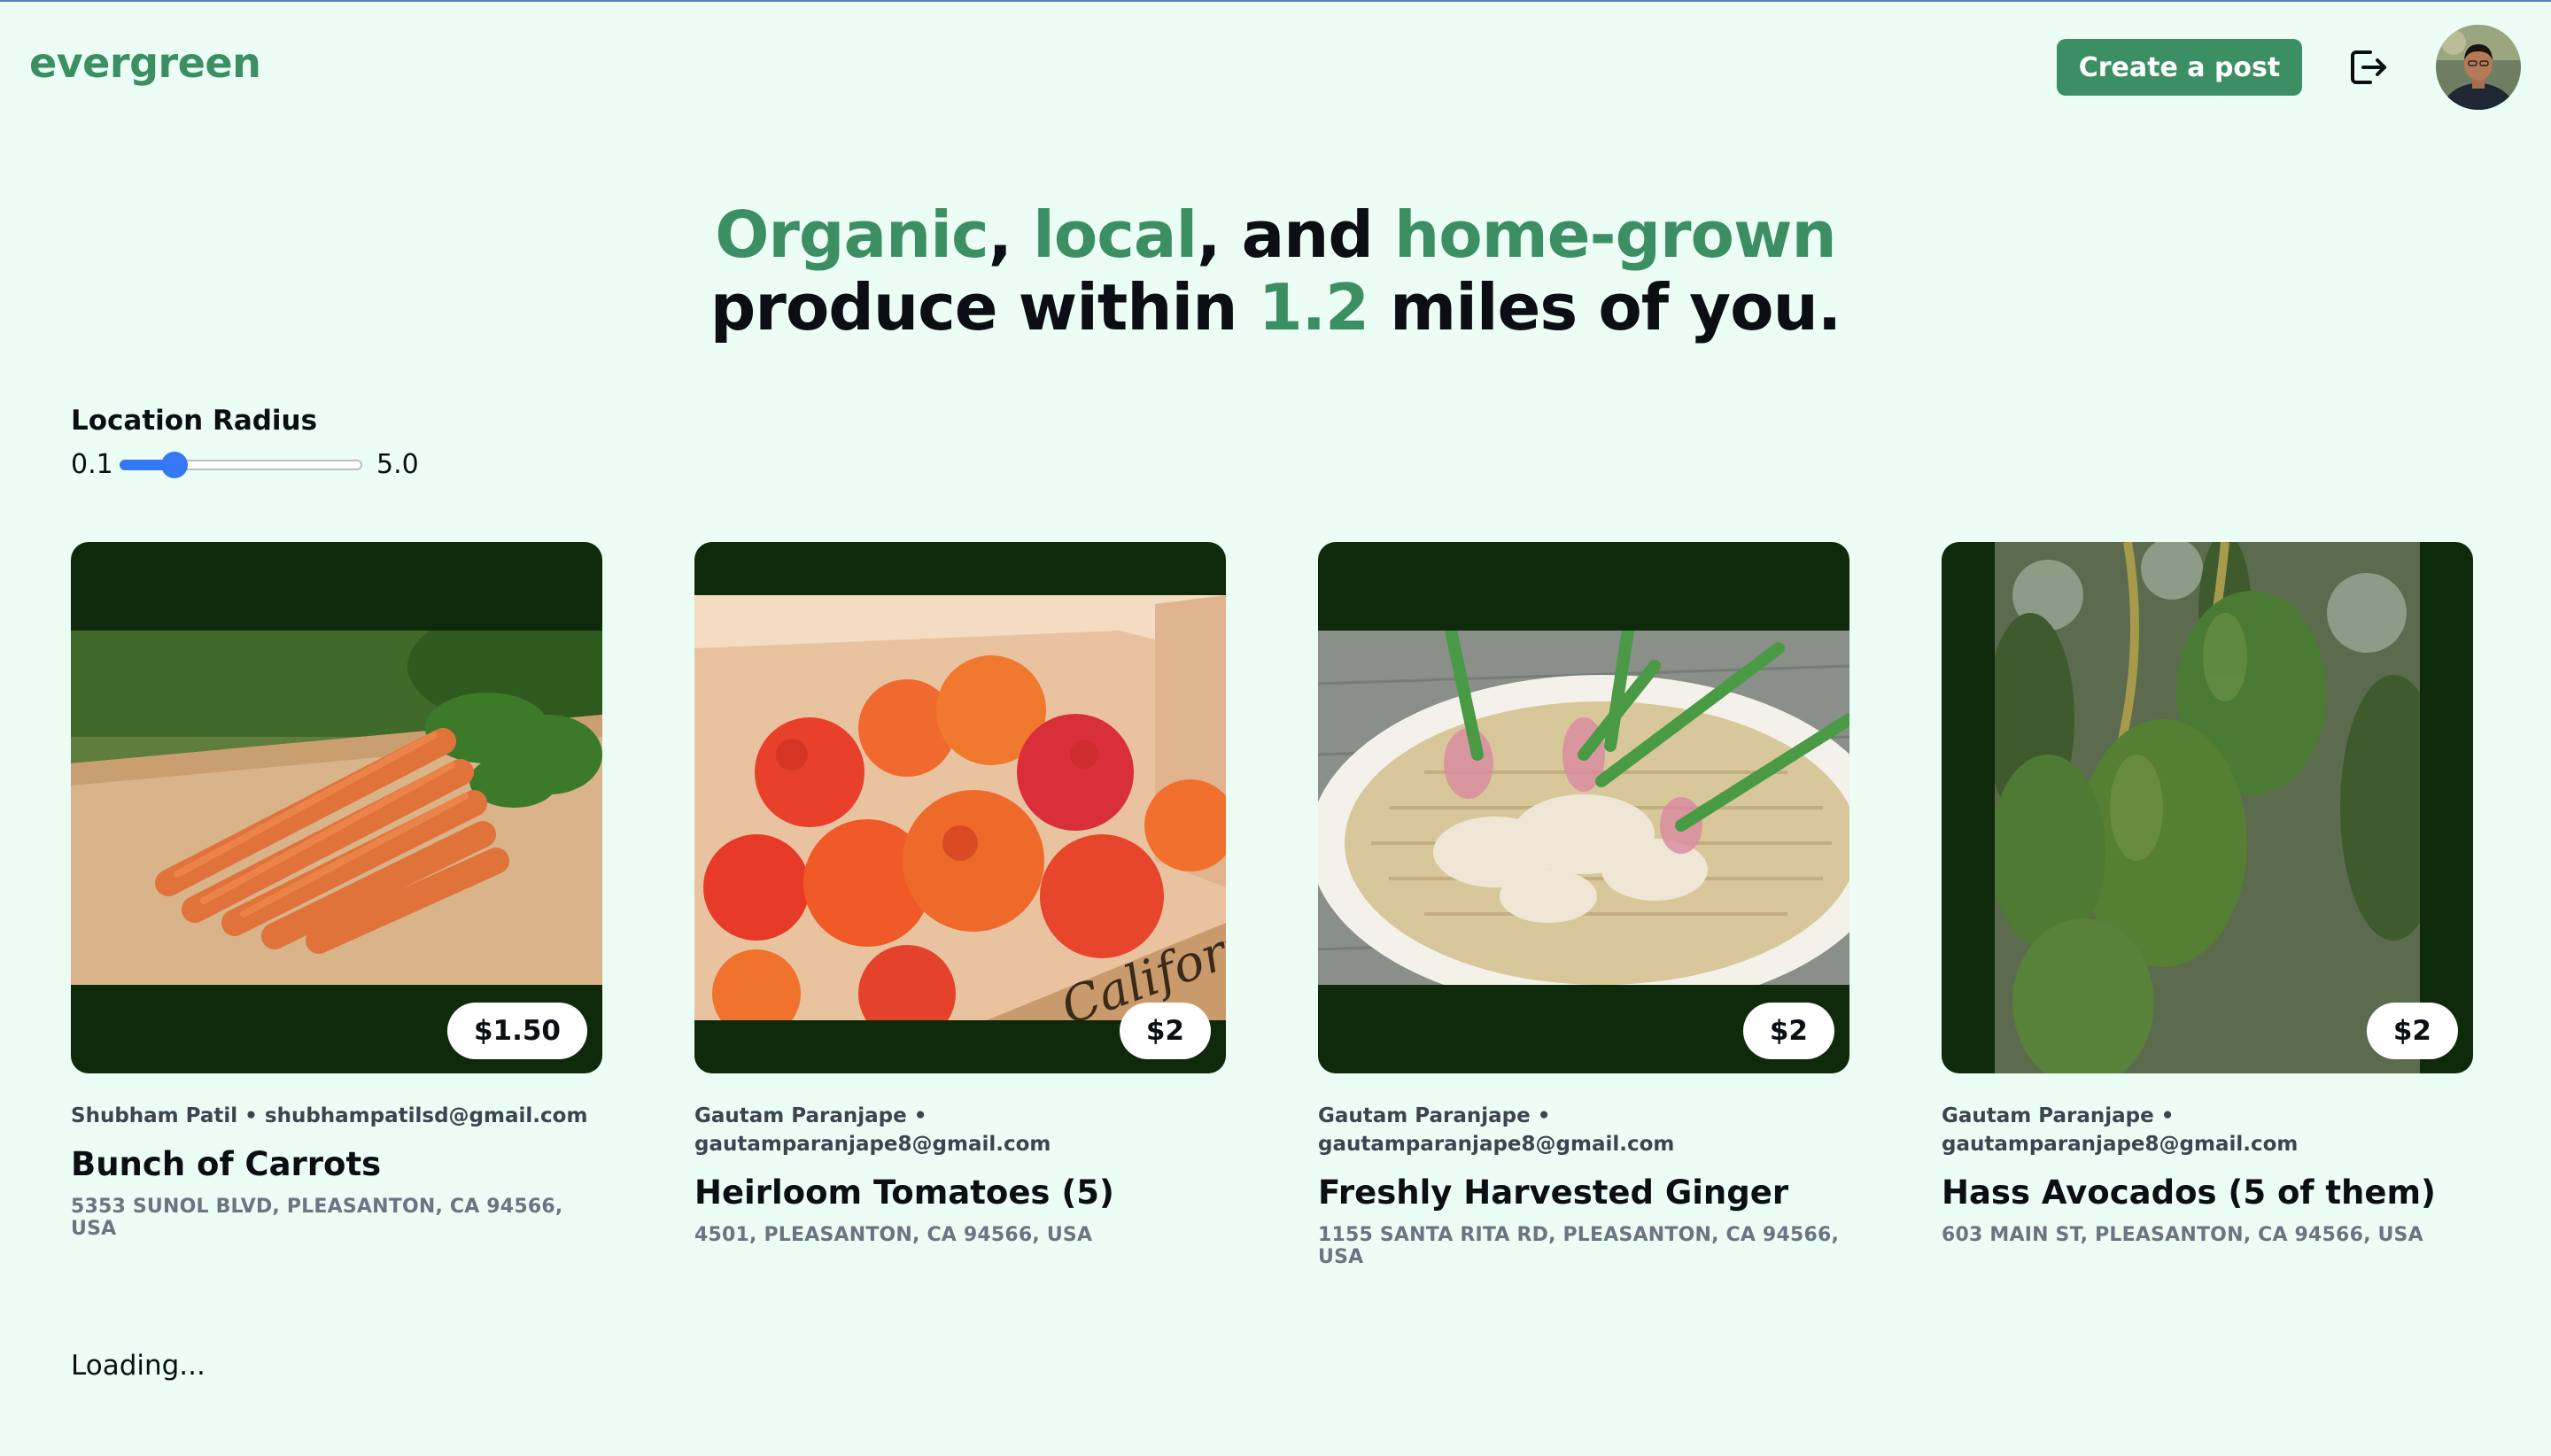 Image resolution: width=2551 pixels, height=1456 pixels. Describe the element at coordinates (2179, 67) in the screenshot. I see `create-post-button: Create a post` at that location.